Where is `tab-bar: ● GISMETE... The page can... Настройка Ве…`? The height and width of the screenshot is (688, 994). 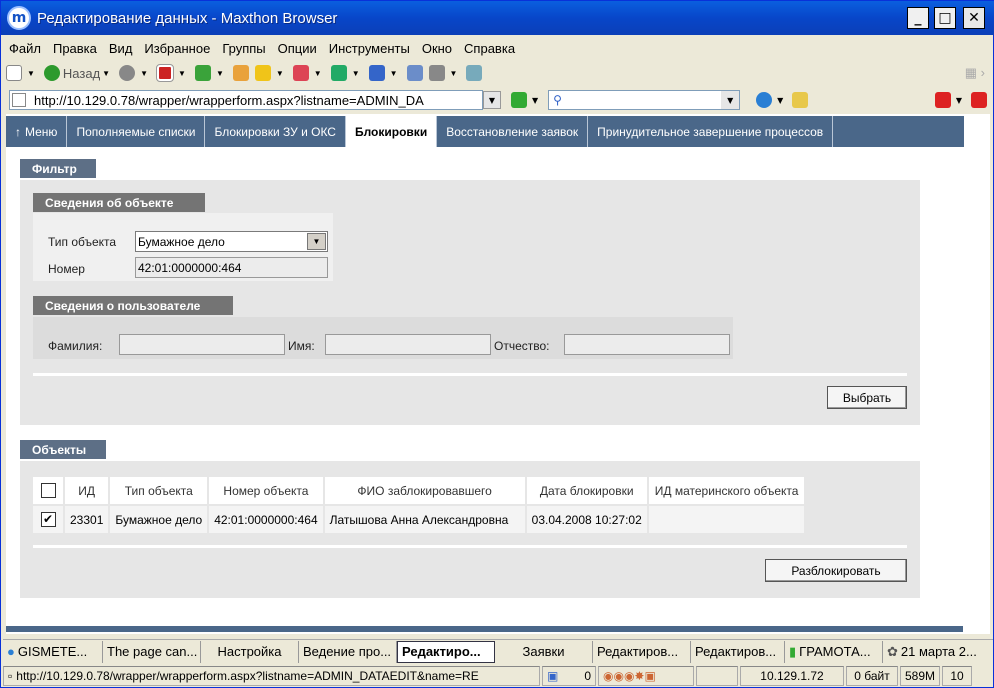
tab-bar: ● GISMETE... The page can... Настройка Ве… is located at coordinates (498, 651).